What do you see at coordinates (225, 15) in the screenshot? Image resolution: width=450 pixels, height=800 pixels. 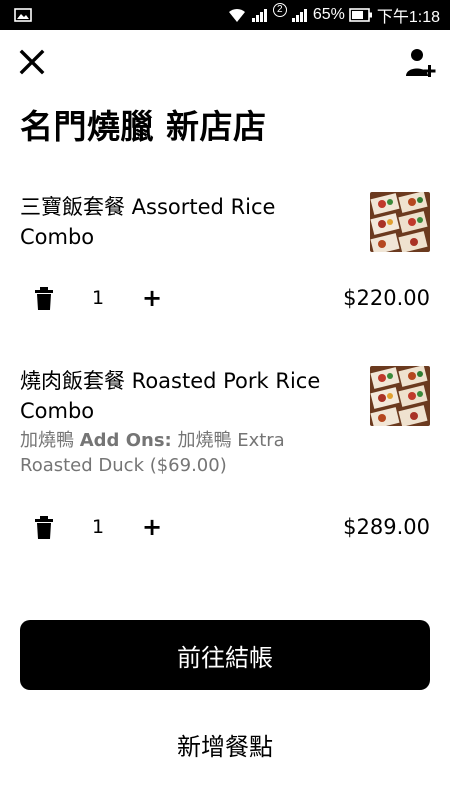 I see `status-bar: 2 65% 下午1:18` at bounding box center [225, 15].